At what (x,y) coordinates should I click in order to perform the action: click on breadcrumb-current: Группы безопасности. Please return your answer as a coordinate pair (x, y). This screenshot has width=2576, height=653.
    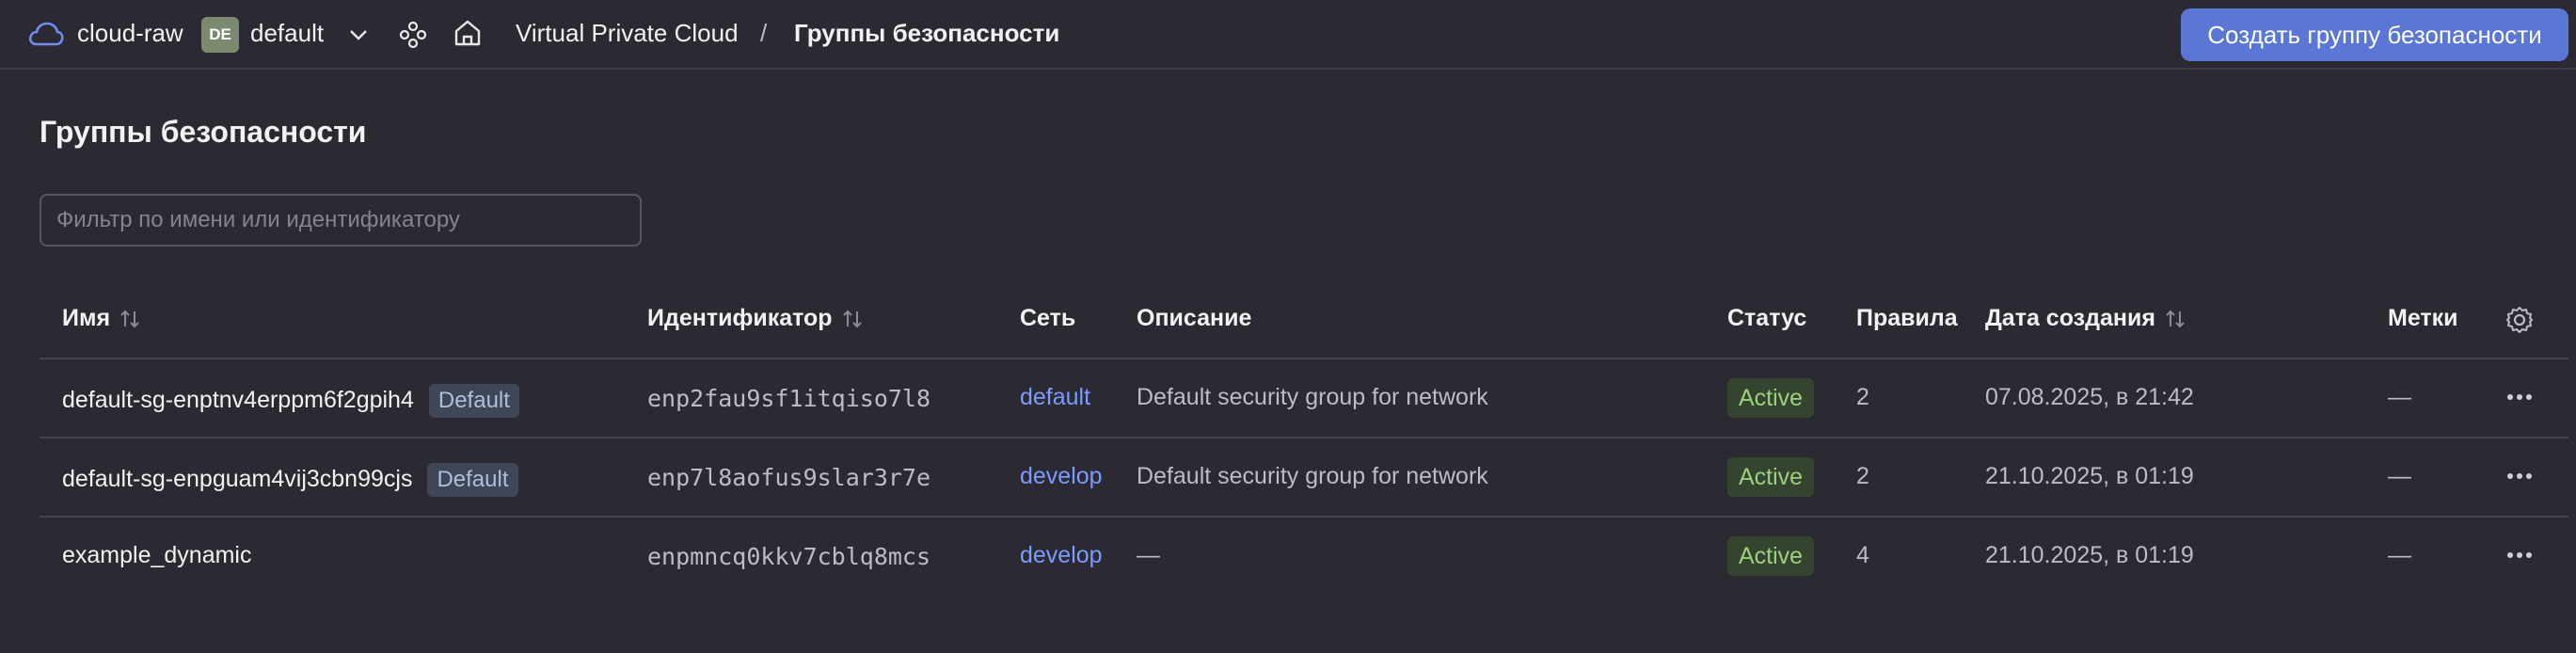
    Looking at the image, I should click on (927, 33).